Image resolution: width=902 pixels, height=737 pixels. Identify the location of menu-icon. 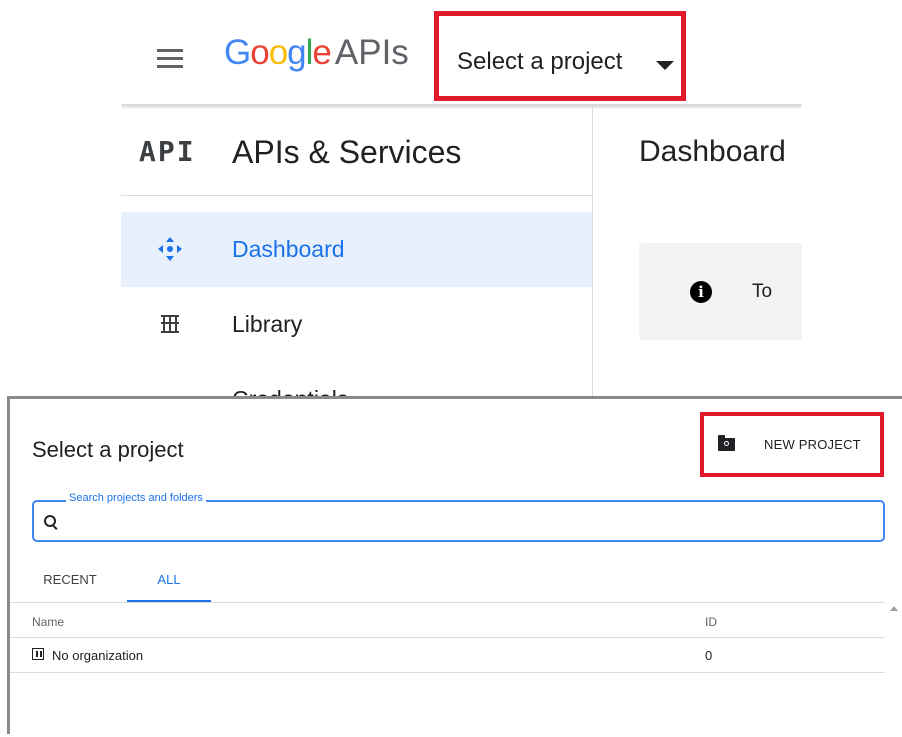
(170, 60).